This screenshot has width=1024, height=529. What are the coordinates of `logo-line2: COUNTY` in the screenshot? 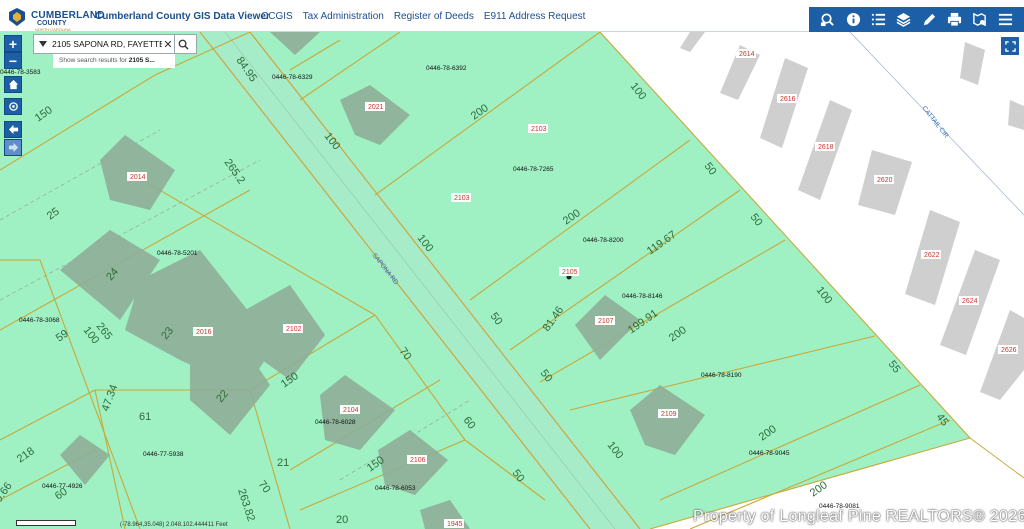 It's located at (52, 23).